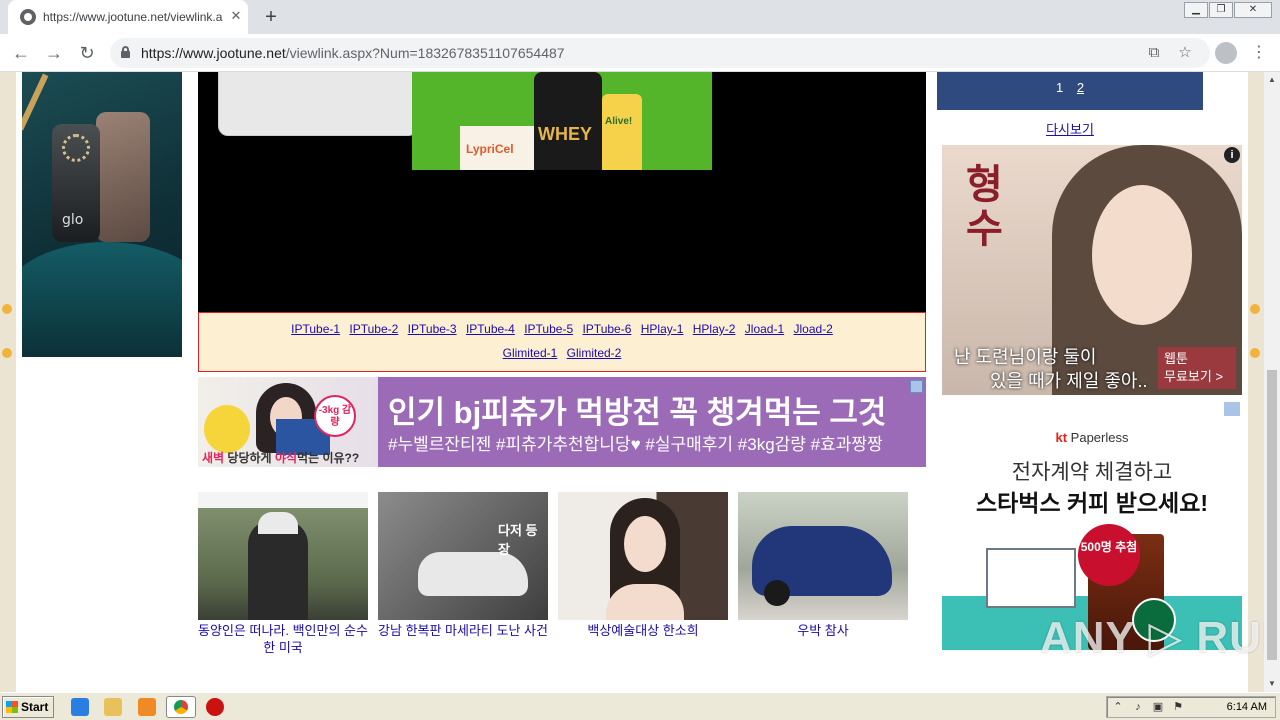  I want to click on new-tab-button: +, so click(271, 17).